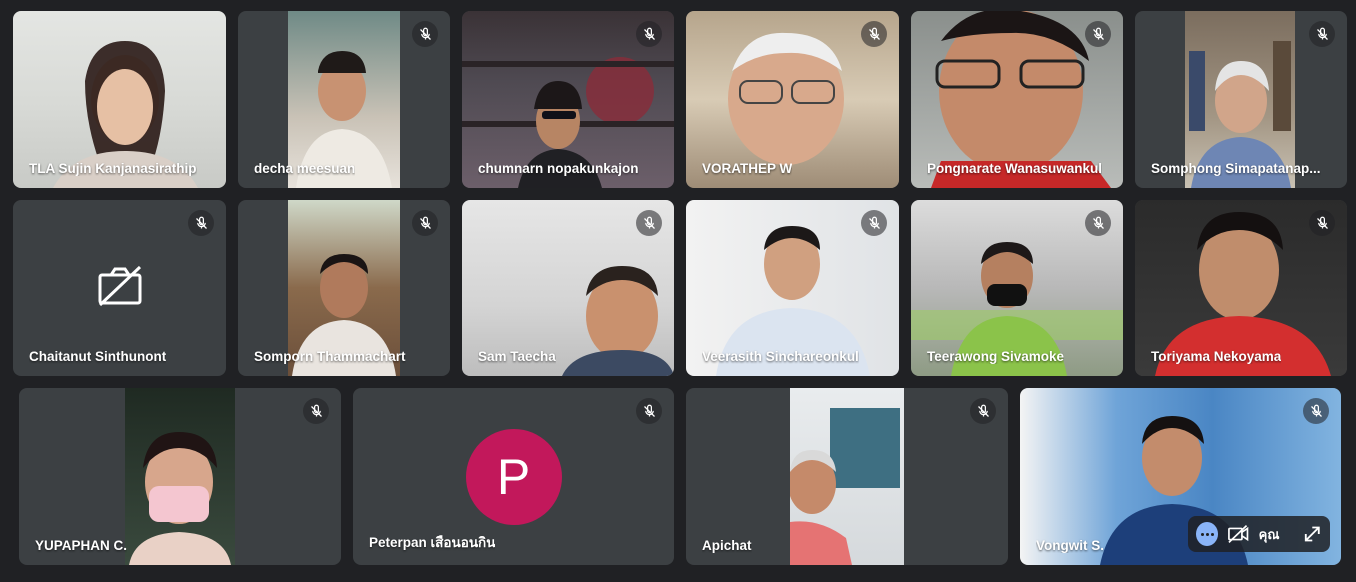  I want to click on expand-icon, so click(1312, 534).